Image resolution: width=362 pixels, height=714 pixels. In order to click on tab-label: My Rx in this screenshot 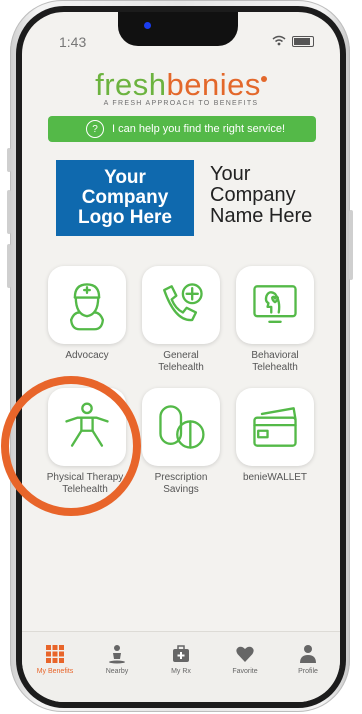, I will do `click(181, 671)`.